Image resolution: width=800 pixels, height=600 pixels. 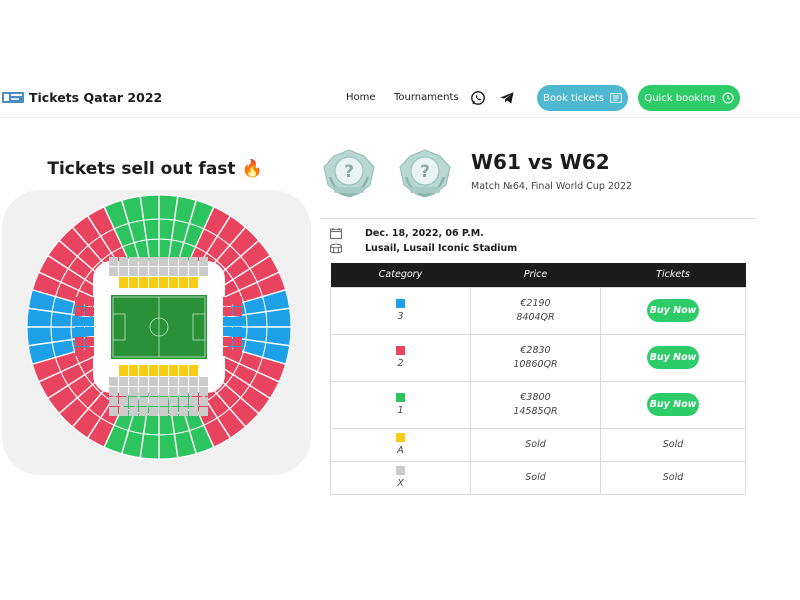 I want to click on price-eur: €2830, so click(x=535, y=350).